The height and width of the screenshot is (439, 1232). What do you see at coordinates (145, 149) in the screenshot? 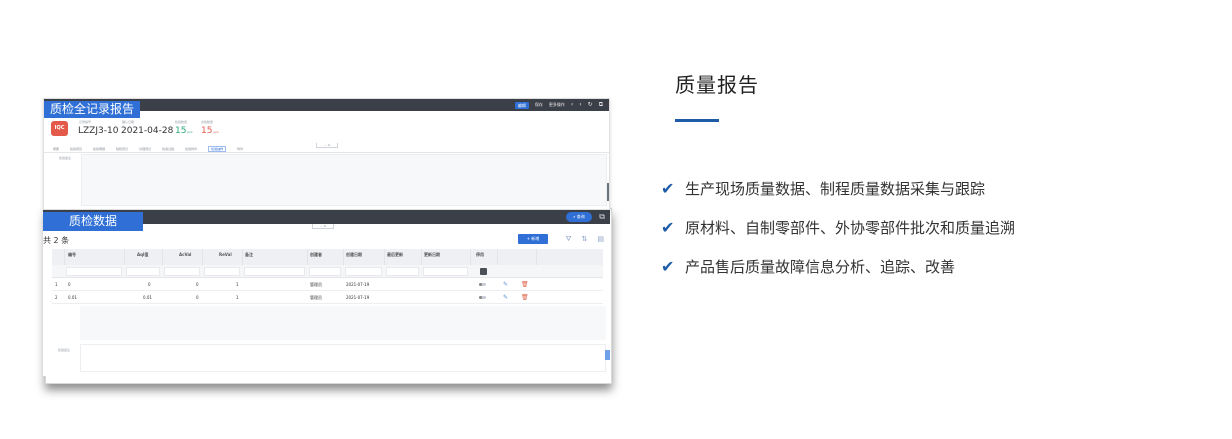
I see `tab-handling: 处理登记` at bounding box center [145, 149].